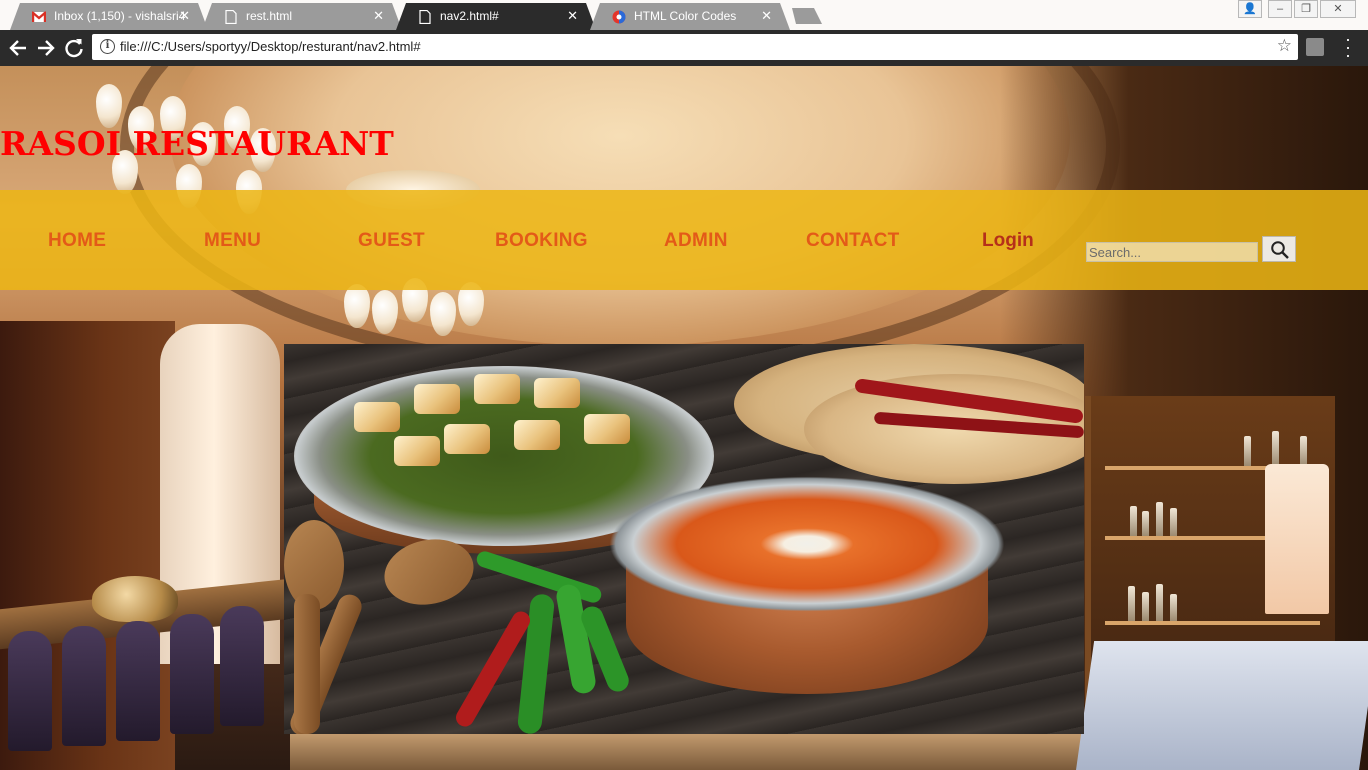 The image size is (1368, 770). What do you see at coordinates (619, 17) in the screenshot?
I see `site-icon` at bounding box center [619, 17].